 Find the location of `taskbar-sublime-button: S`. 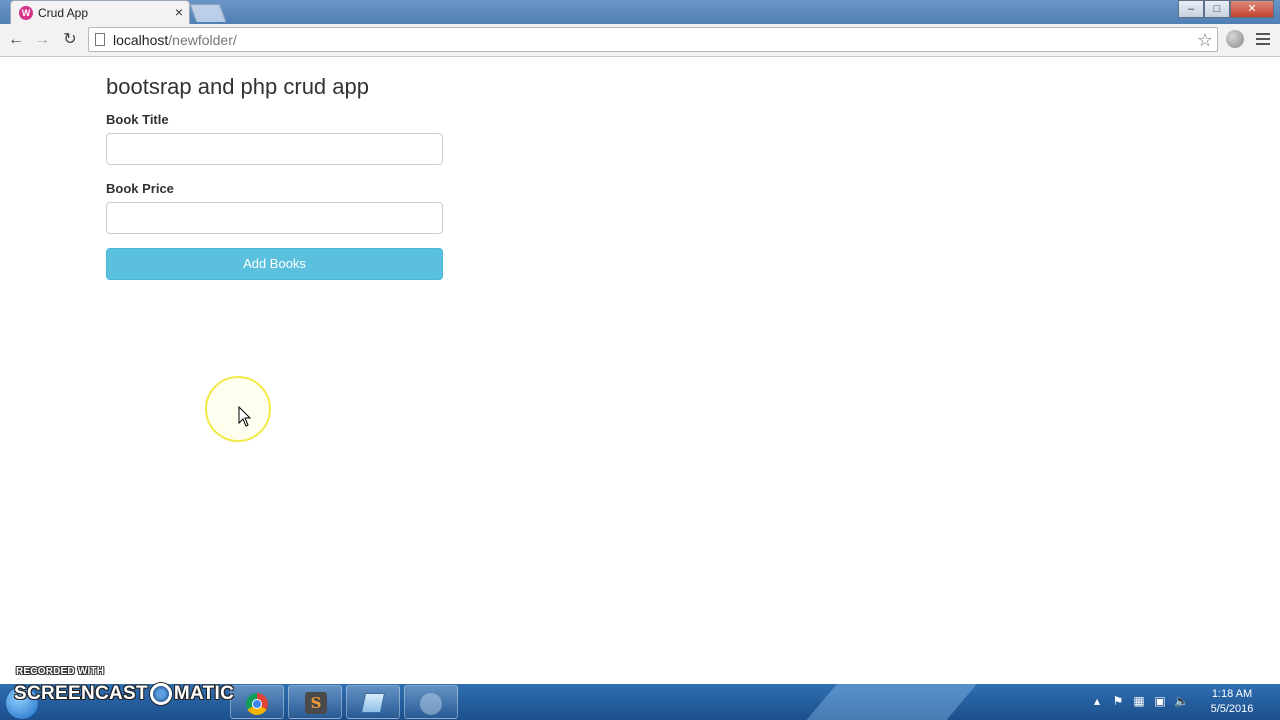

taskbar-sublime-button: S is located at coordinates (315, 702).